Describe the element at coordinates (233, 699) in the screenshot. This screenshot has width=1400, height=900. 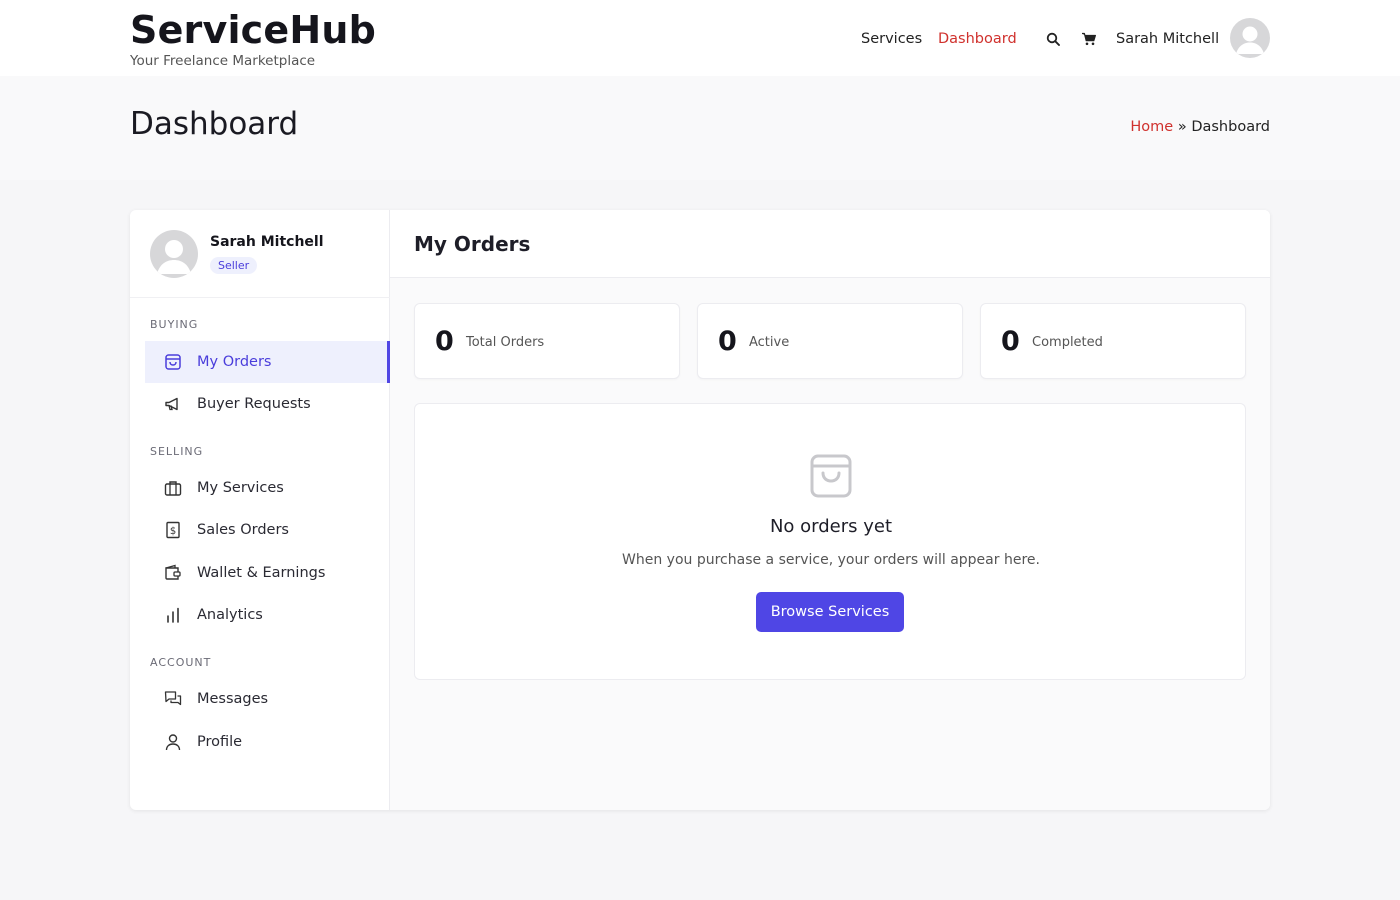
I see `sidebar-item-label: Messages` at that location.